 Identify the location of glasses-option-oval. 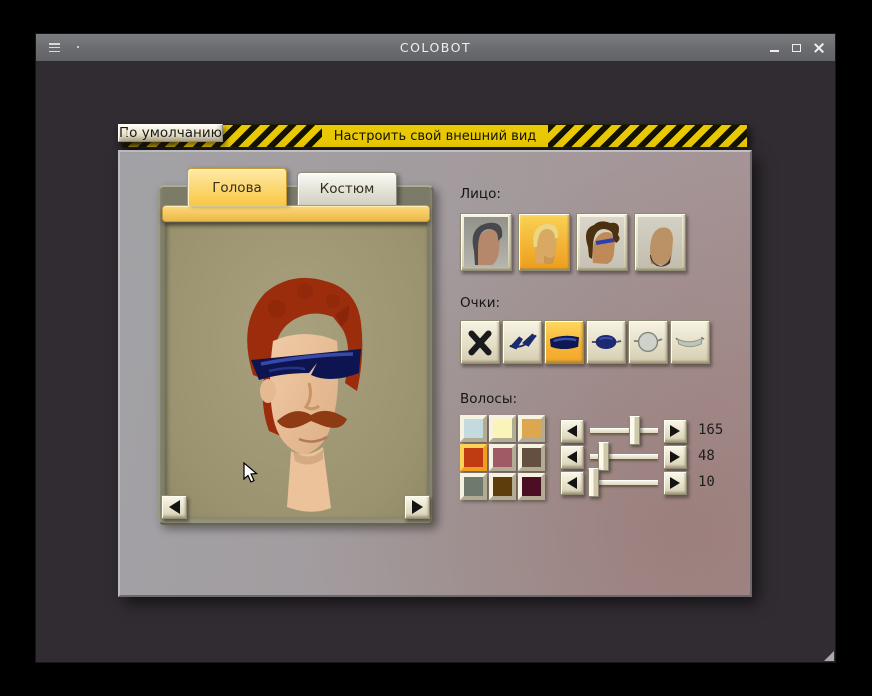
(606, 342).